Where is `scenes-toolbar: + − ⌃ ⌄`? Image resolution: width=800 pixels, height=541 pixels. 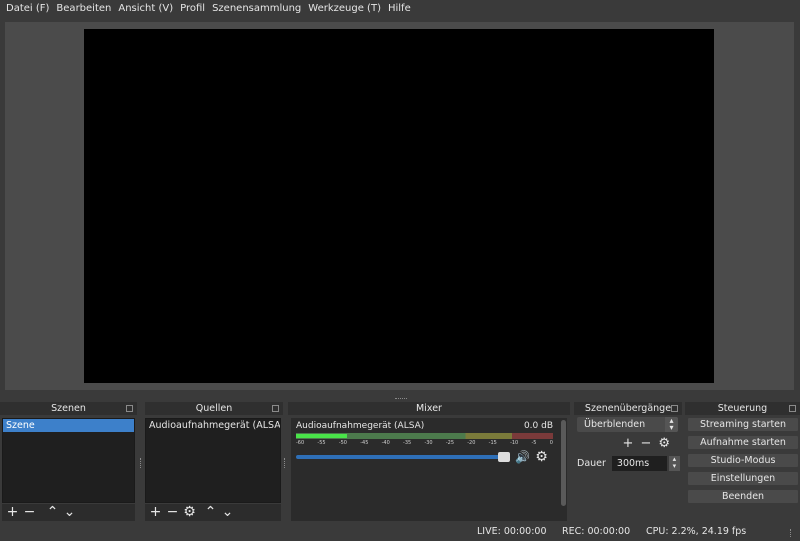 scenes-toolbar: + − ⌃ ⌄ is located at coordinates (68, 512).